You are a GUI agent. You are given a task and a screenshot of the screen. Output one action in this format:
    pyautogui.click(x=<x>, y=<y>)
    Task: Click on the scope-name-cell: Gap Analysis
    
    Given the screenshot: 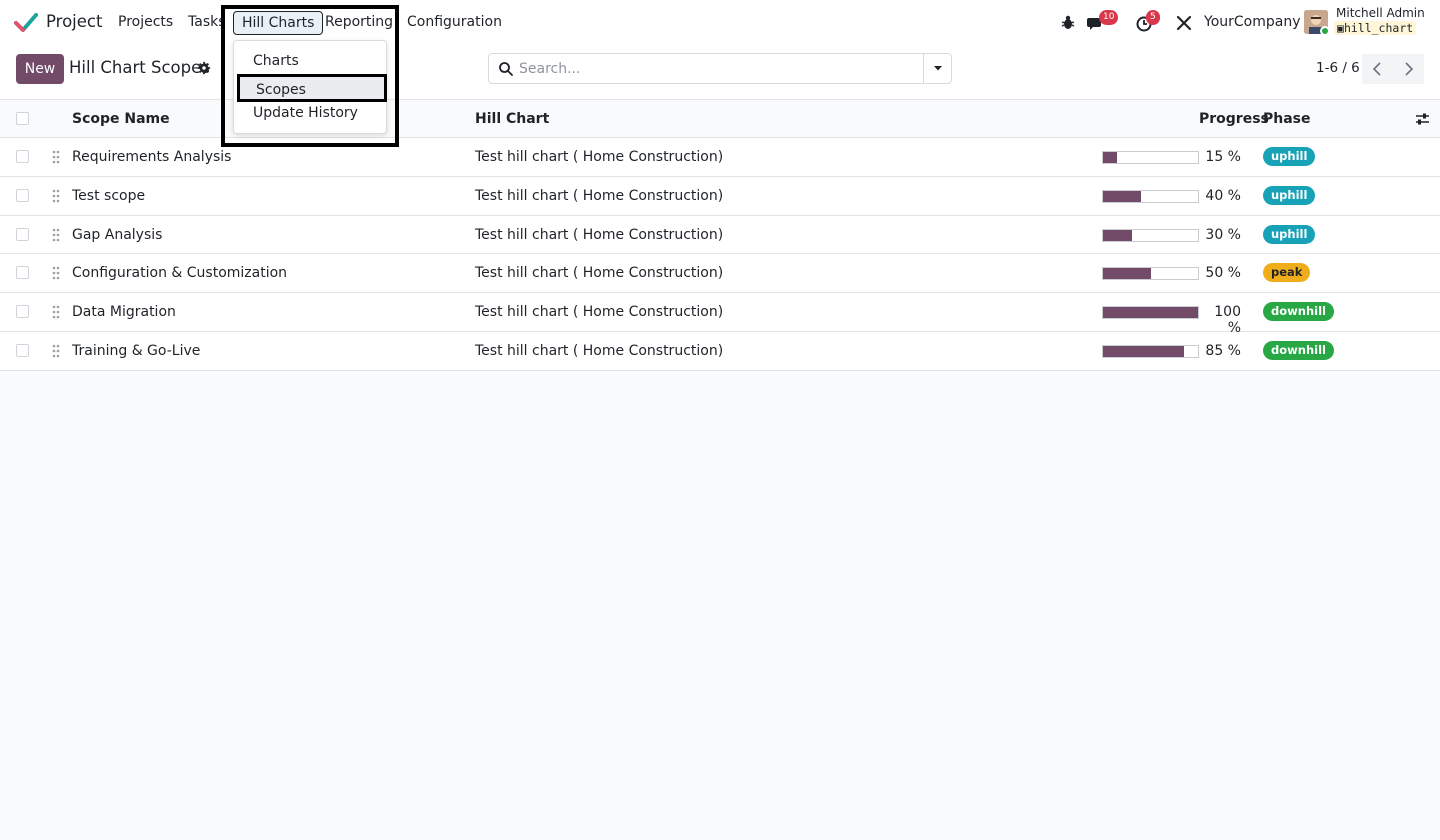 What is the action you would take?
    pyautogui.click(x=117, y=234)
    